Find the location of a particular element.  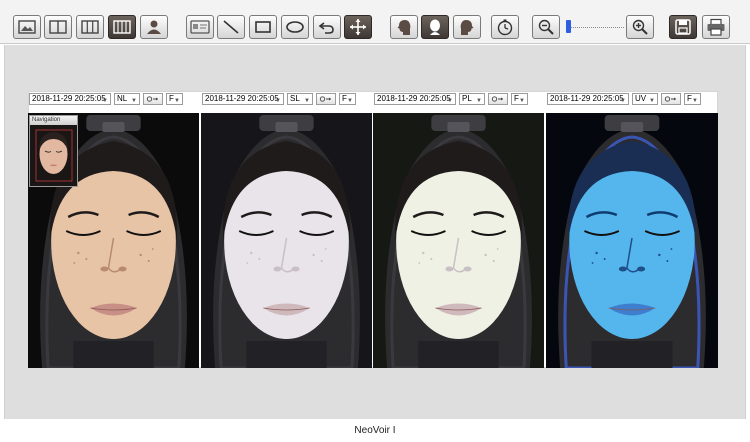

image-view-button is located at coordinates (27, 27).